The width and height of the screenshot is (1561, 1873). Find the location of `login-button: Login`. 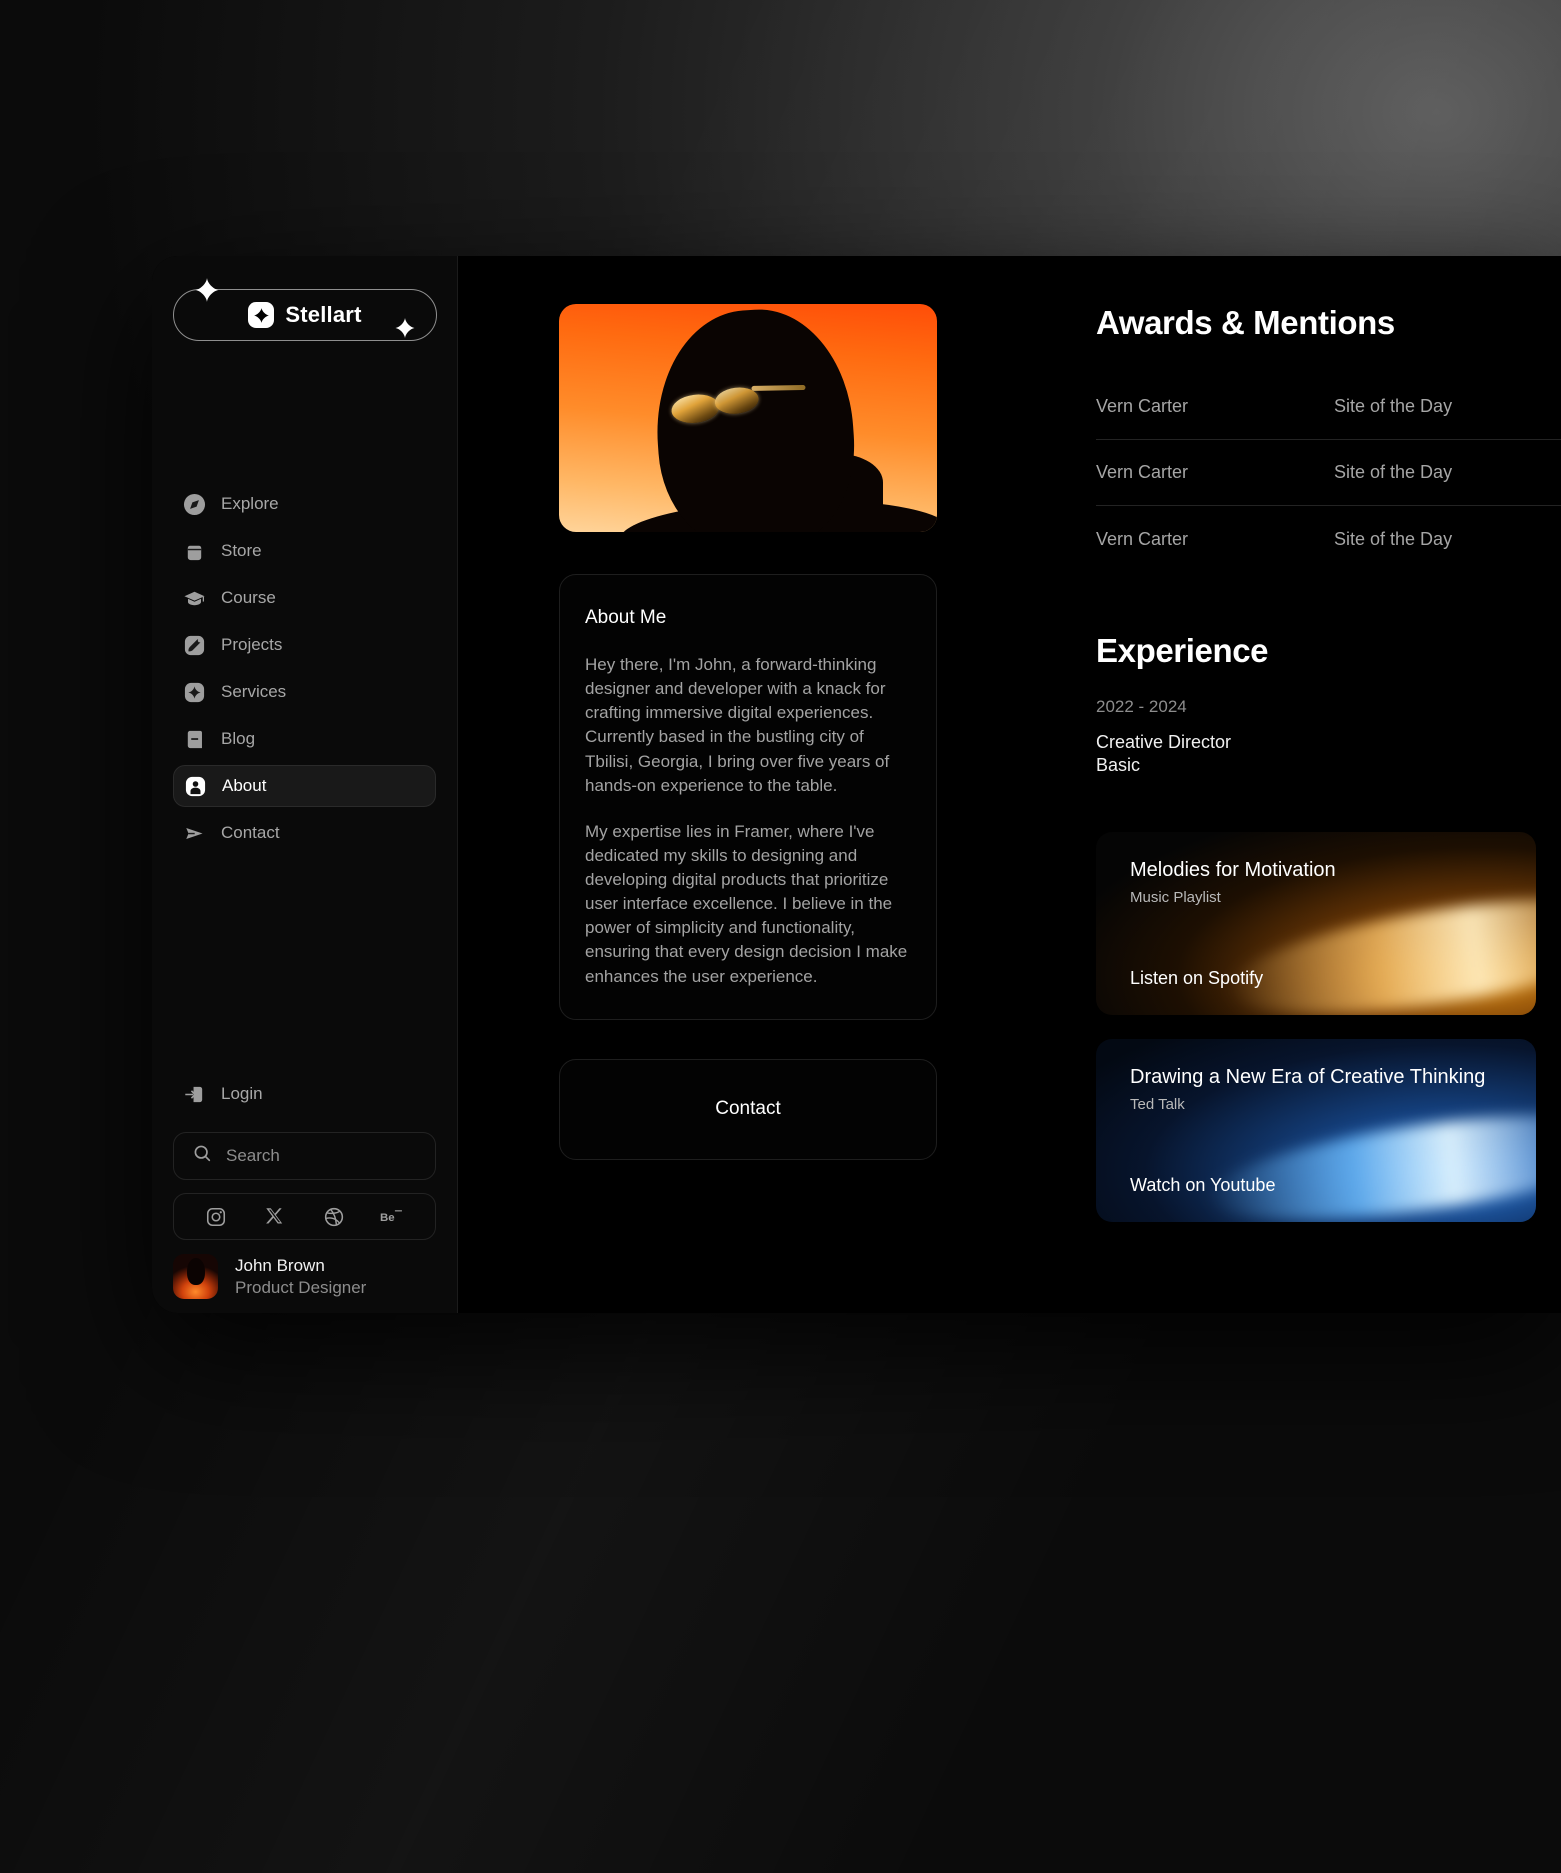

login-button: Login is located at coordinates (304, 1094).